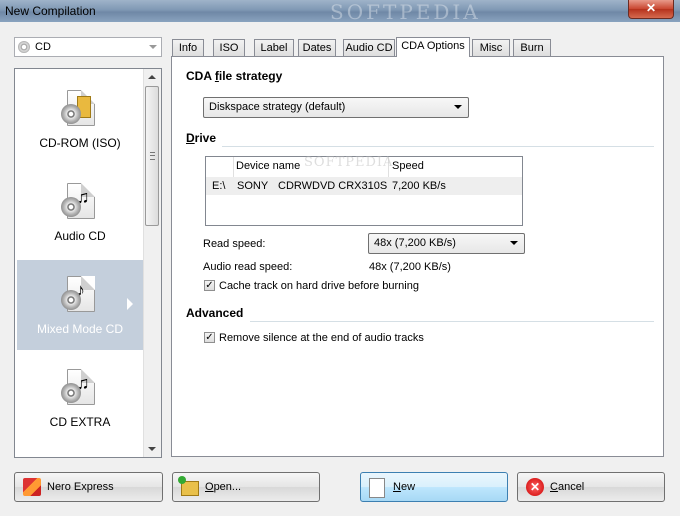  Describe the element at coordinates (209, 337) in the screenshot. I see `remove-silence-checkbox: ✓` at that location.